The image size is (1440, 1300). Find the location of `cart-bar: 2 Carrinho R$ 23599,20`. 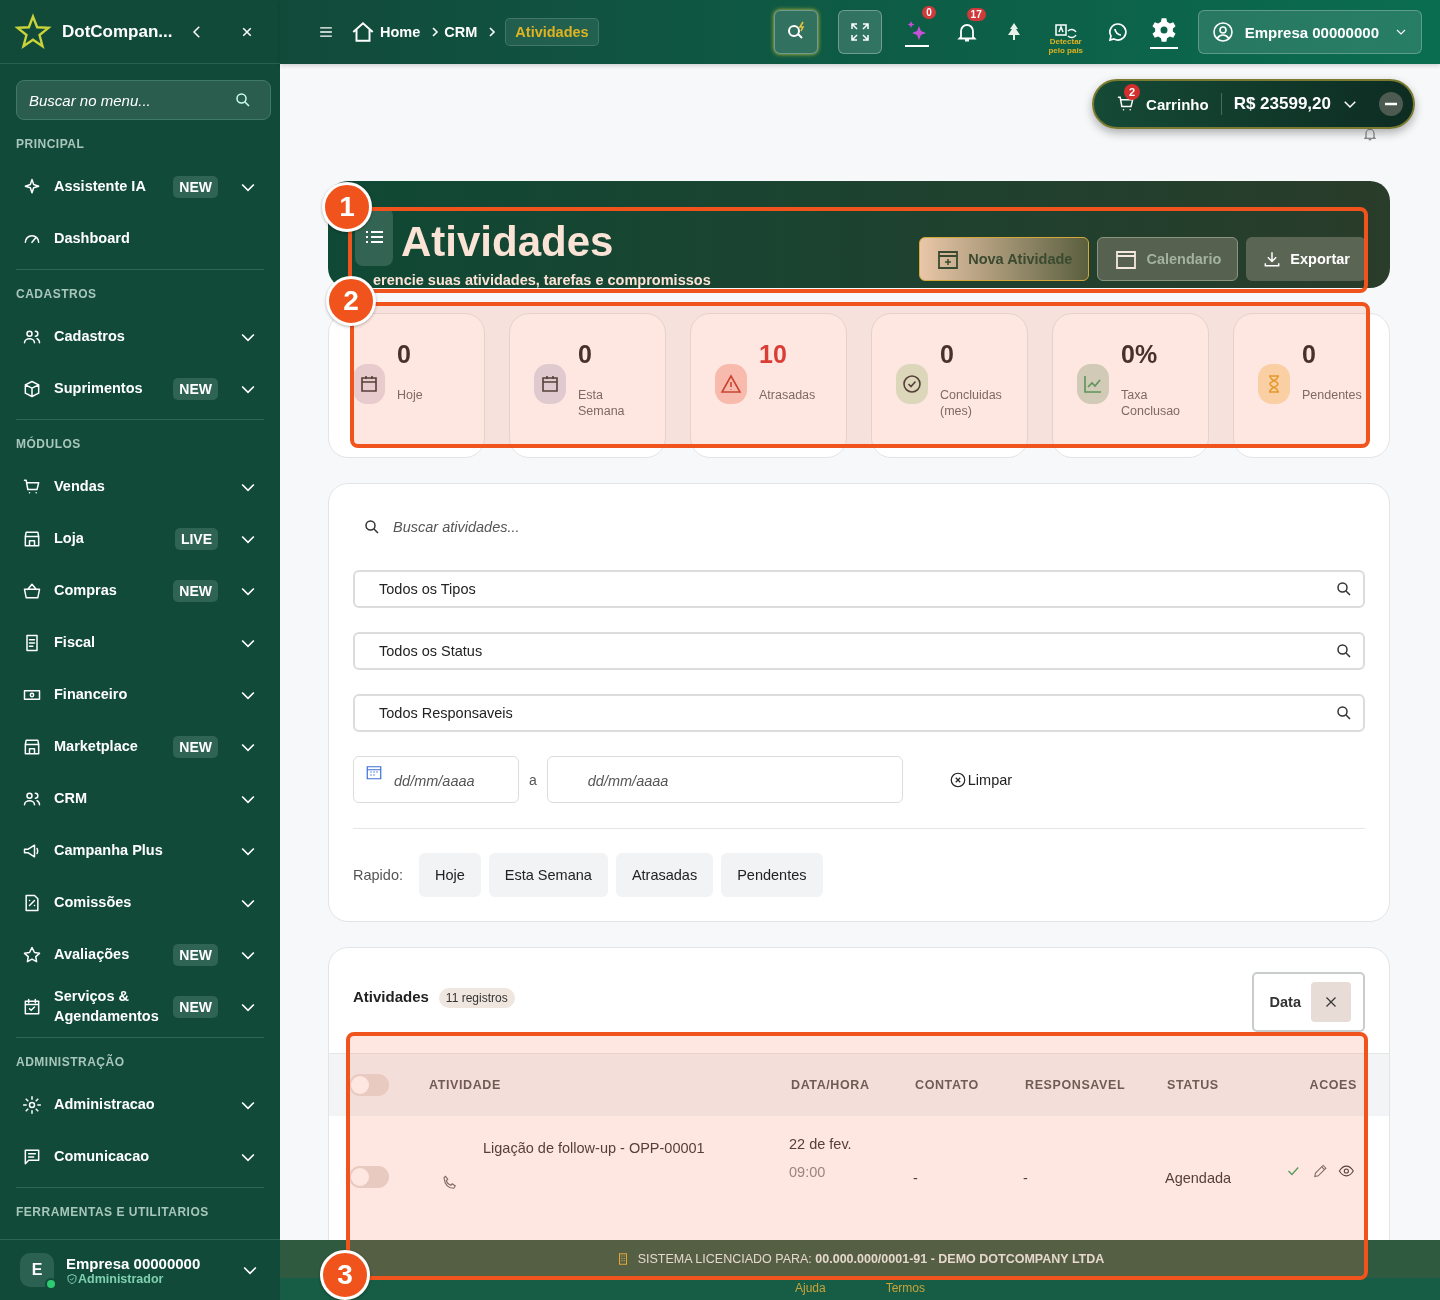

cart-bar: 2 Carrinho R$ 23599,20 is located at coordinates (1253, 104).